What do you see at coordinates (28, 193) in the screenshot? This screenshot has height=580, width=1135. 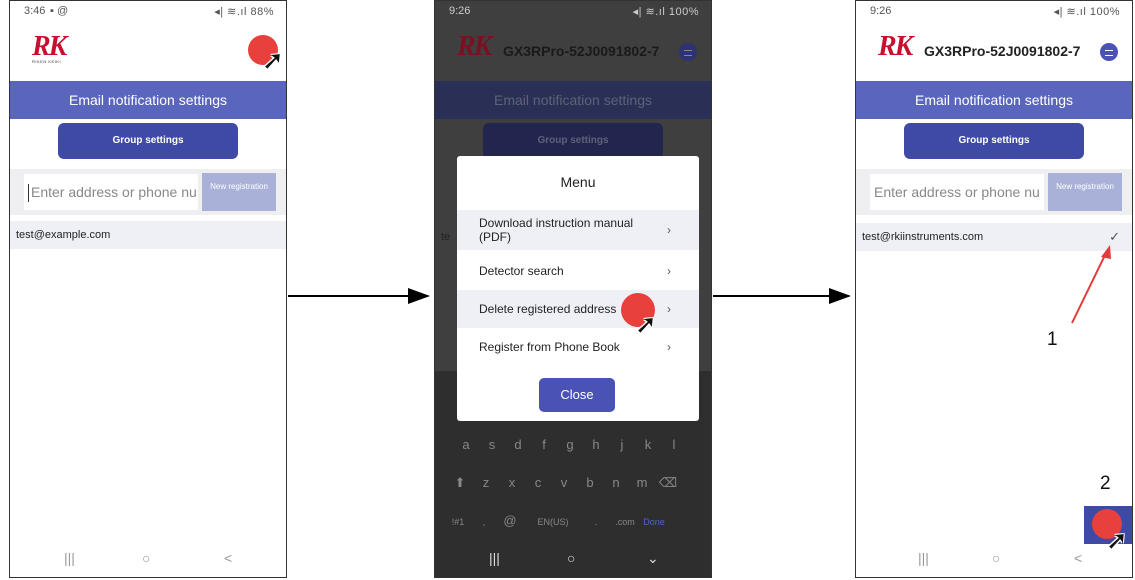 I see `text-caret` at bounding box center [28, 193].